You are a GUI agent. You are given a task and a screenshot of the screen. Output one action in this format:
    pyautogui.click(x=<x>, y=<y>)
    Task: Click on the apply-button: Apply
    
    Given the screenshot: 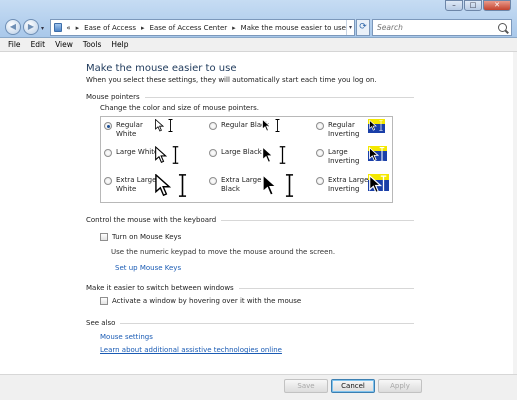 What is the action you would take?
    pyautogui.click(x=400, y=386)
    